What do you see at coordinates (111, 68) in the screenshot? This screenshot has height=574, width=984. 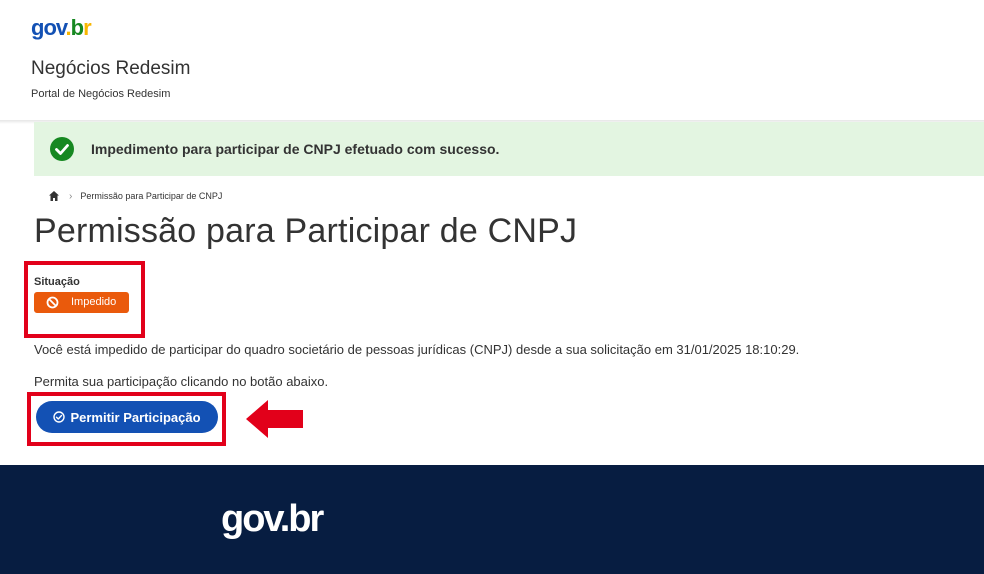 I see `site-title: Negócios Redesim` at bounding box center [111, 68].